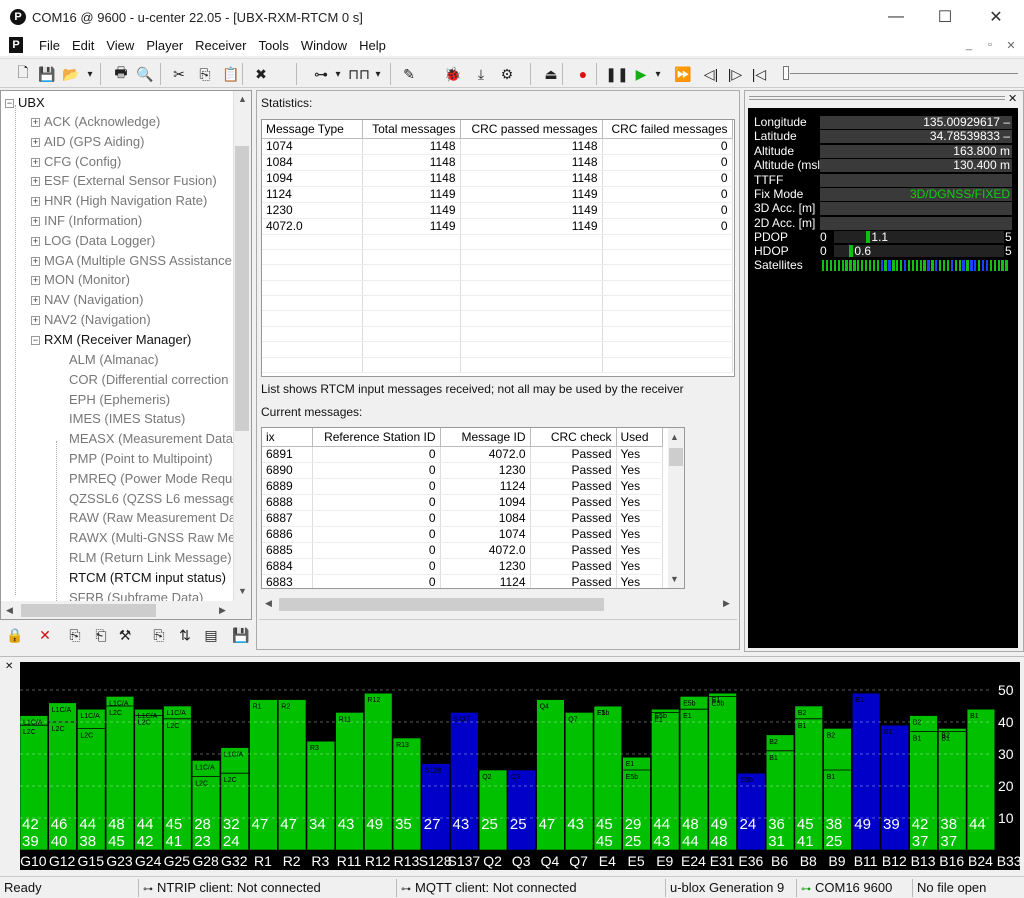 This screenshot has height=898, width=1024. Describe the element at coordinates (80, 279) in the screenshot. I see `tree-item: + MON (Monitor)` at that location.